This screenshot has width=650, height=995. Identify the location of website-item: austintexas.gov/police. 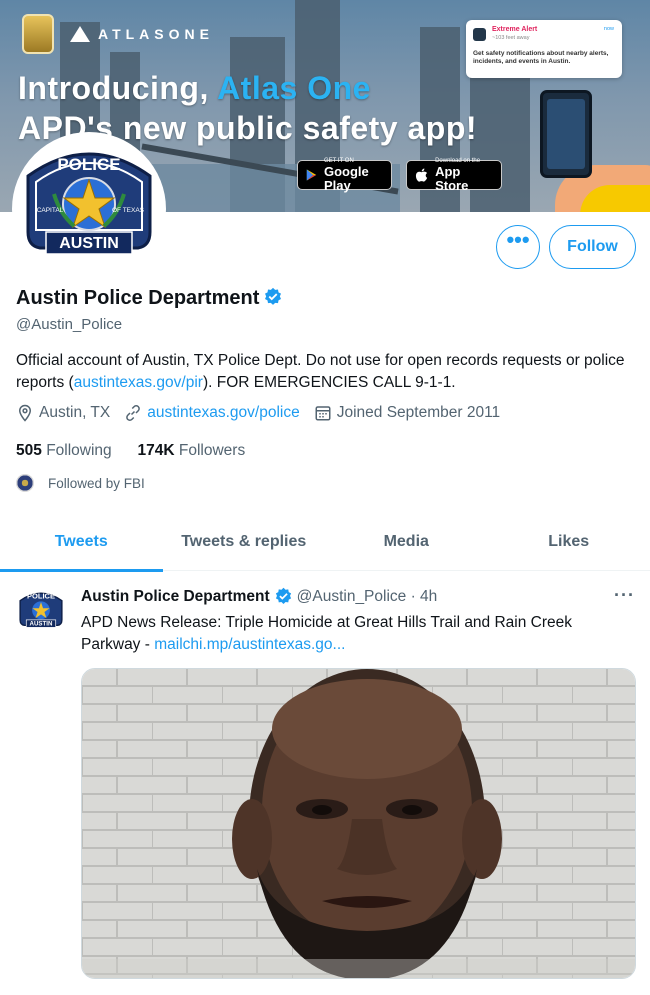
(212, 413).